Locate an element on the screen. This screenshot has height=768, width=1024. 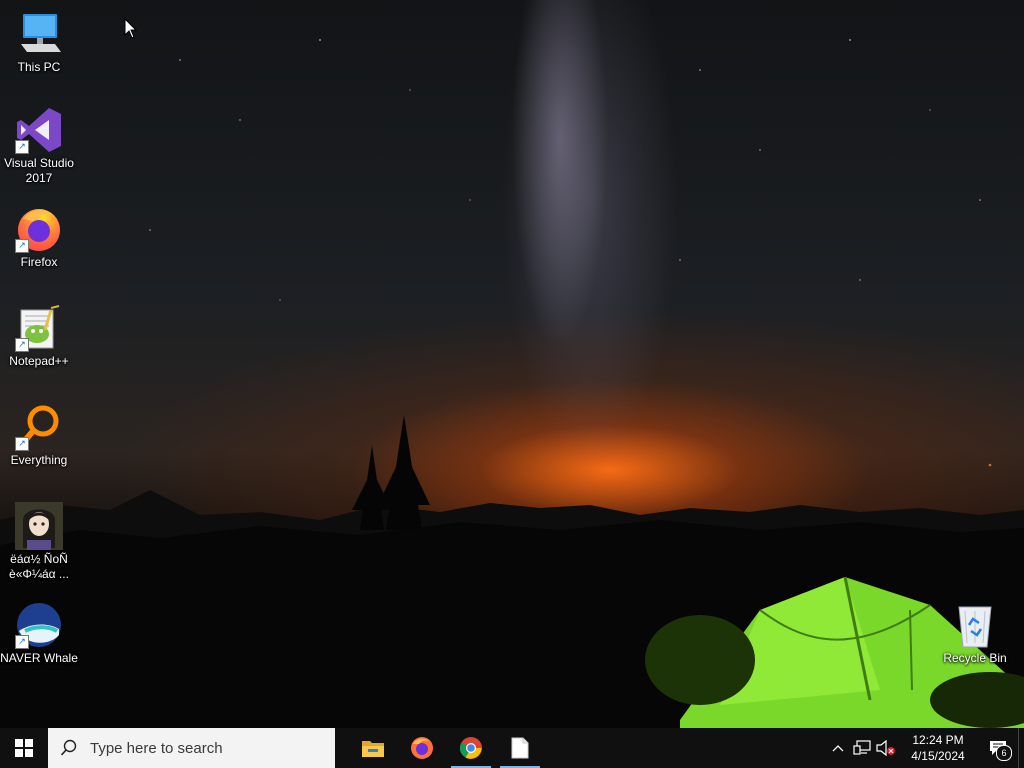
desktop-icon-notepad-plus-plus: ↗ Notepad++ is located at coordinates (39, 336).